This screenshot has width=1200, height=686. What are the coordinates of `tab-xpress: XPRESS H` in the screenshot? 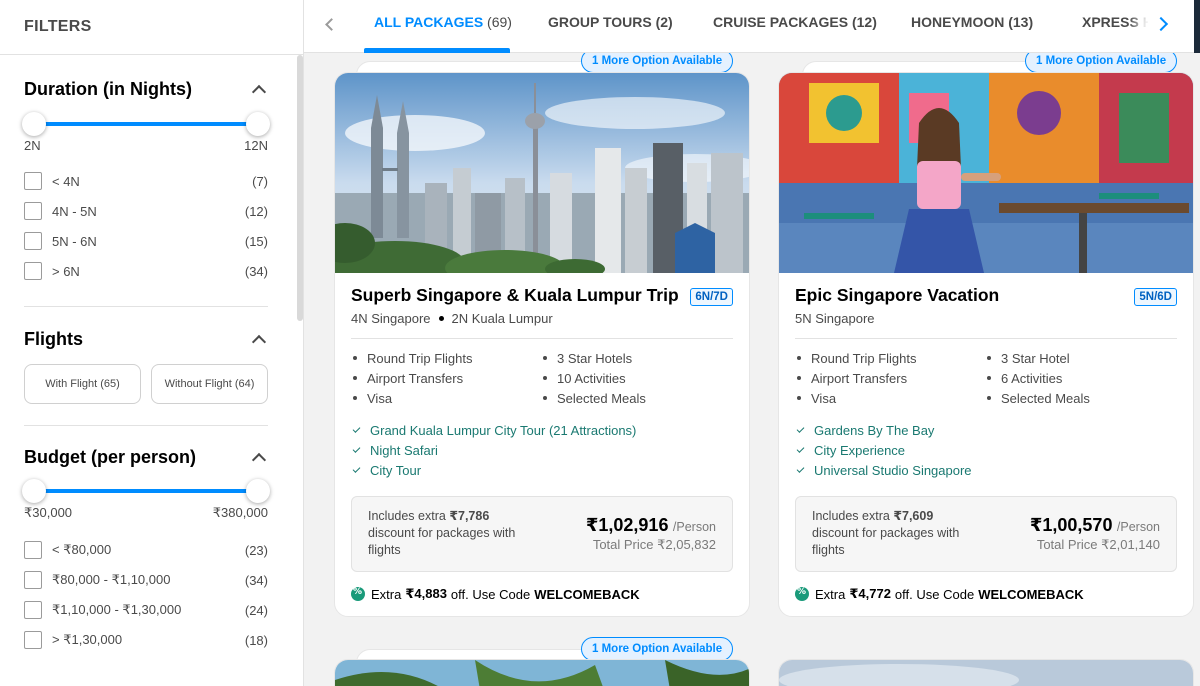 It's located at (1117, 22).